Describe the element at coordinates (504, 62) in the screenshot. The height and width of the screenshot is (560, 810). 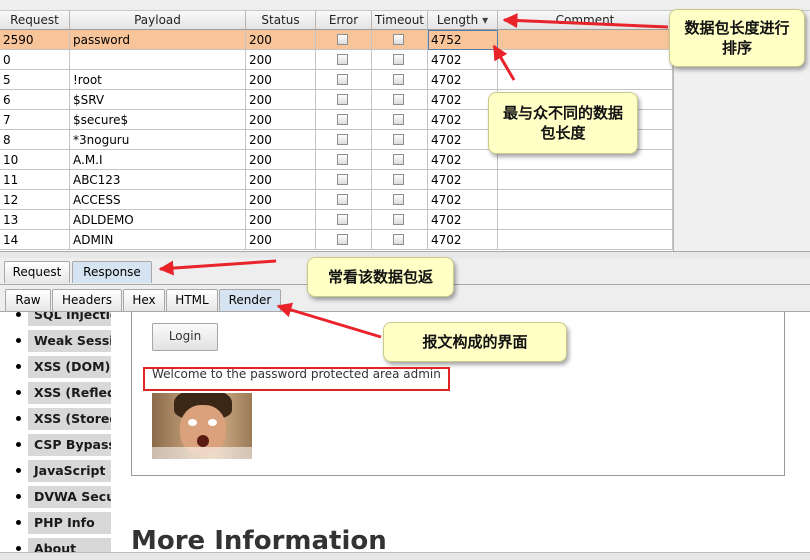
I see `arrow-diff-icon` at that location.